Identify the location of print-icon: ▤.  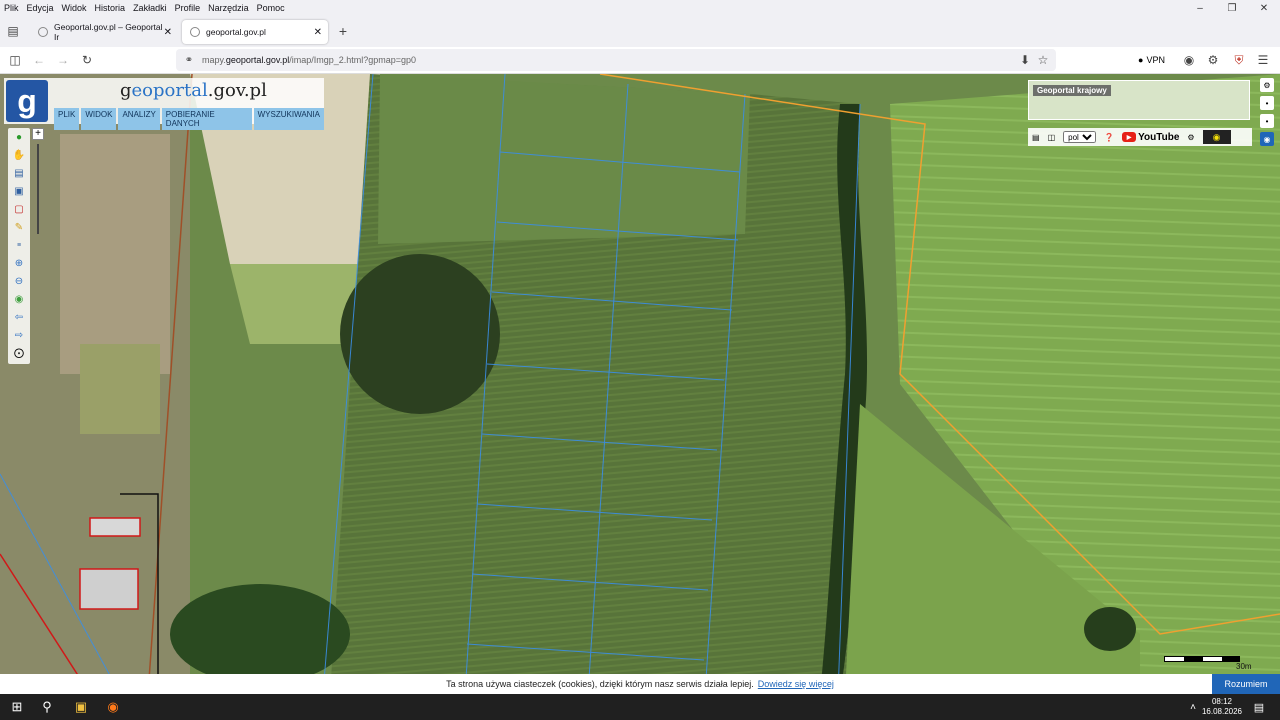
(1036, 137).